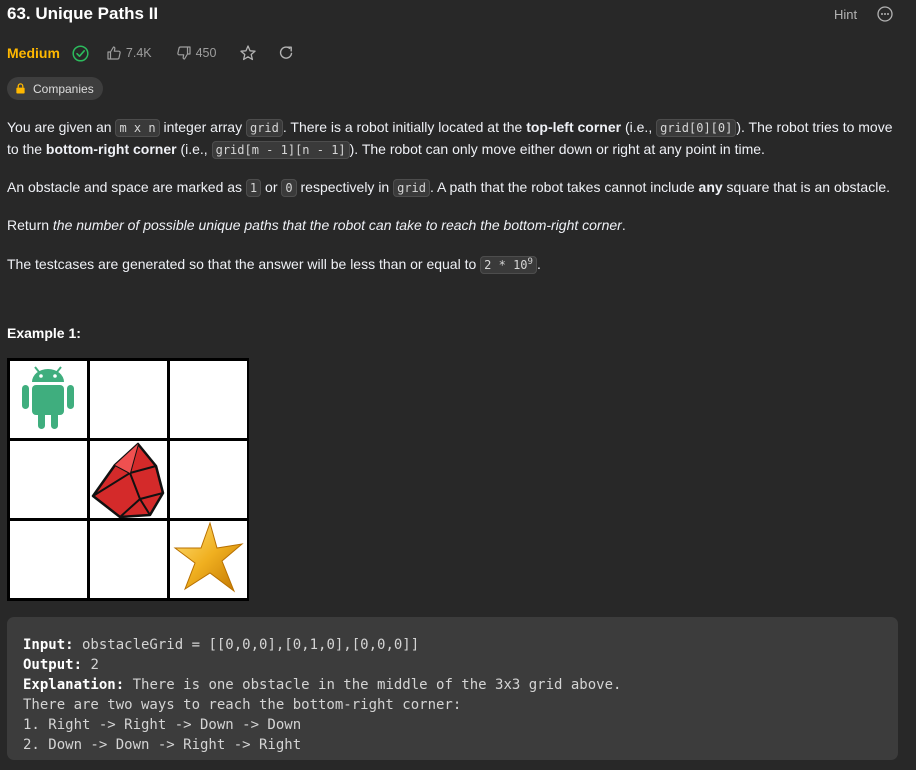 Image resolution: width=916 pixels, height=770 pixels. Describe the element at coordinates (885, 14) in the screenshot. I see `more-options-icon` at that location.